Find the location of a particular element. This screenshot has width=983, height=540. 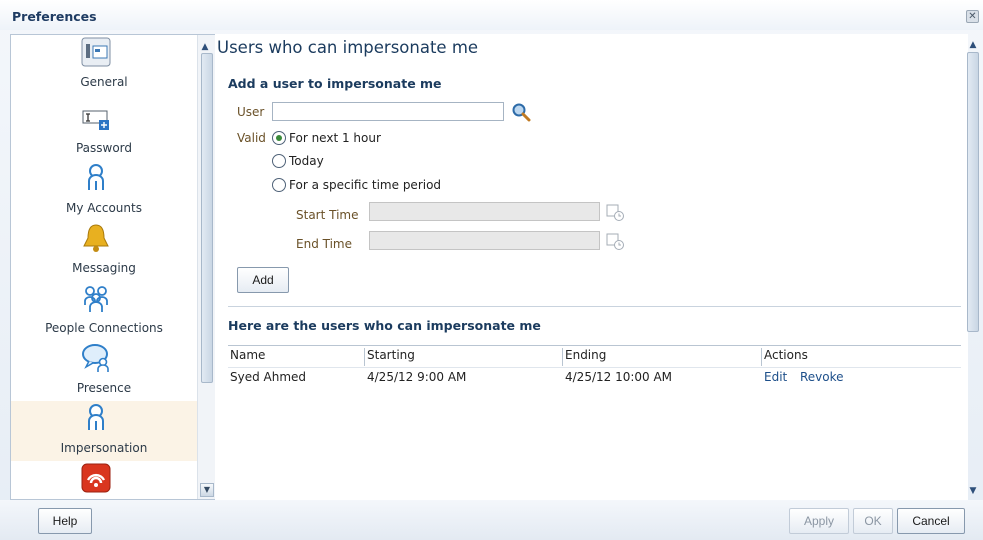

cell-name: Syed Ahmed is located at coordinates (268, 377).